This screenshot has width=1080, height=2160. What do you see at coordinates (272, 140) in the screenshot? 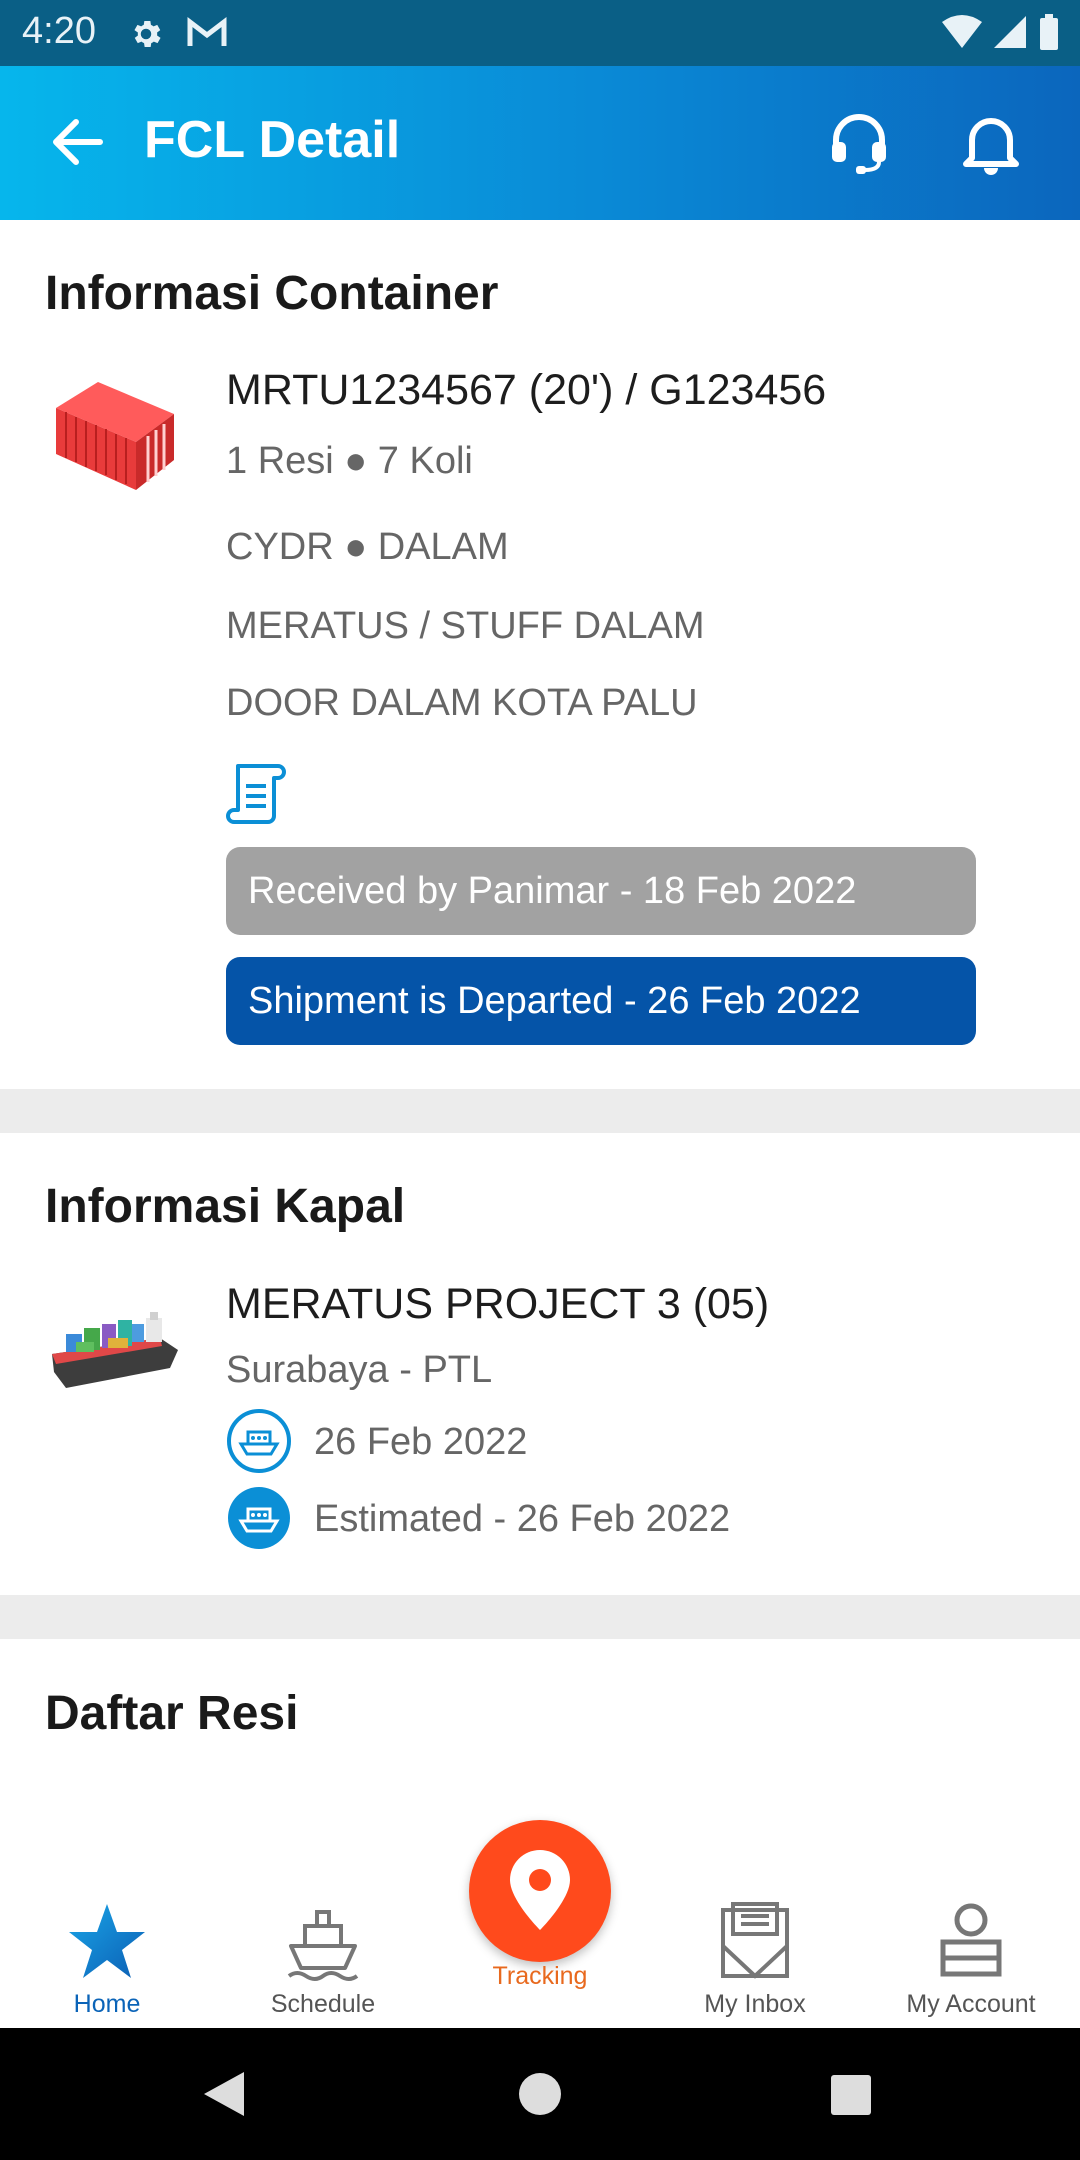
I see `page-title: FCL Detail` at bounding box center [272, 140].